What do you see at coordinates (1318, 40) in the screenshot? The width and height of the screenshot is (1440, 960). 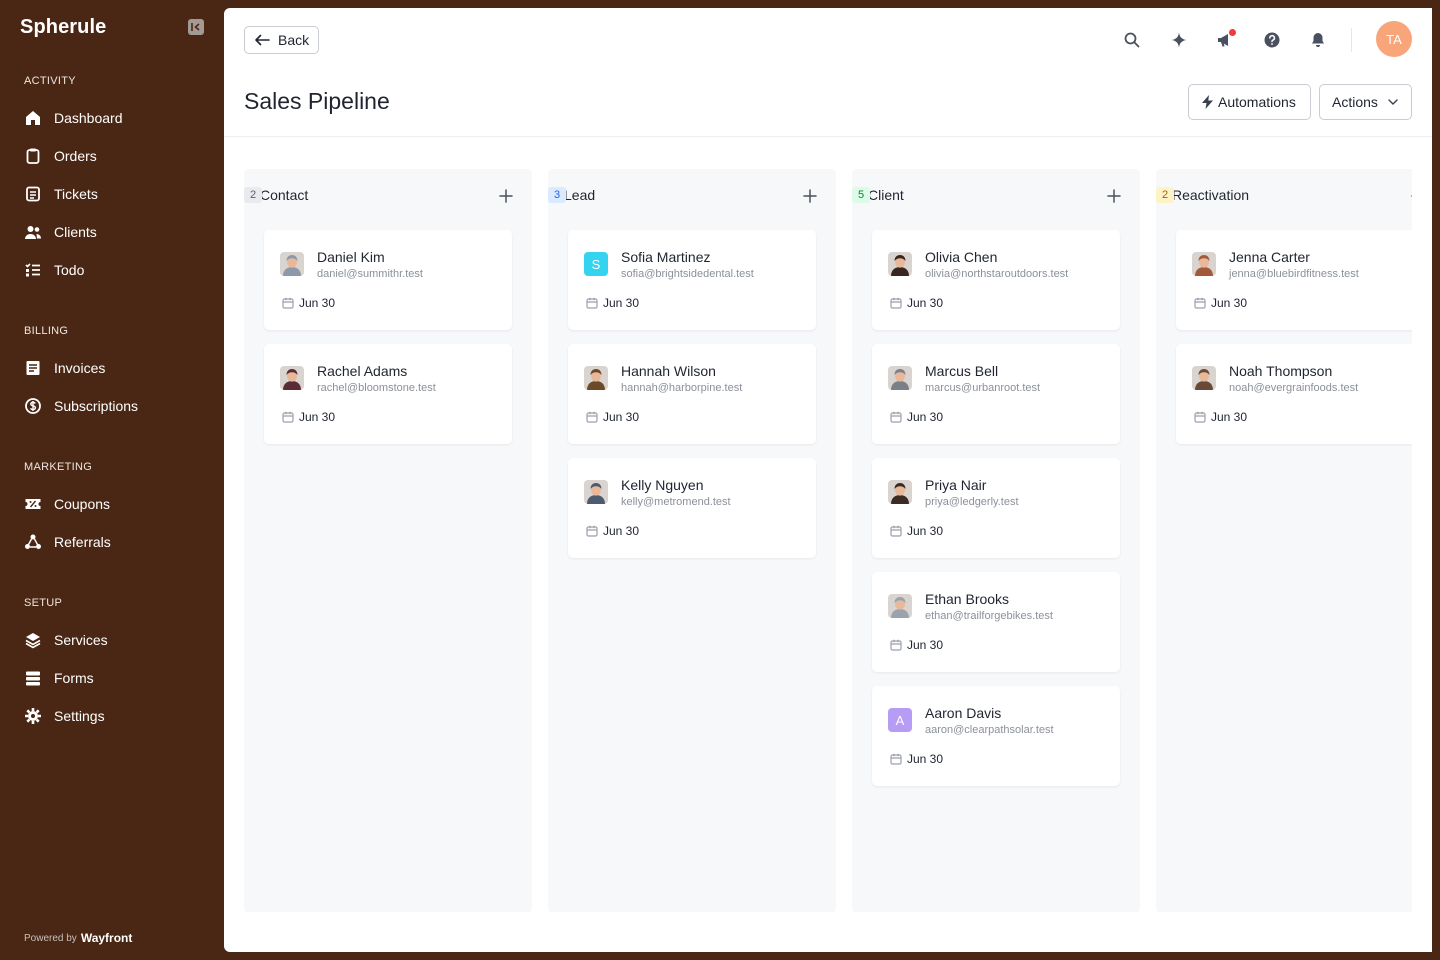 I see `bell-icon` at bounding box center [1318, 40].